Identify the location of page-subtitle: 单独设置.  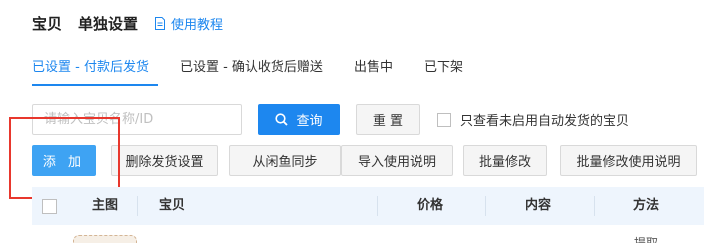
(108, 23).